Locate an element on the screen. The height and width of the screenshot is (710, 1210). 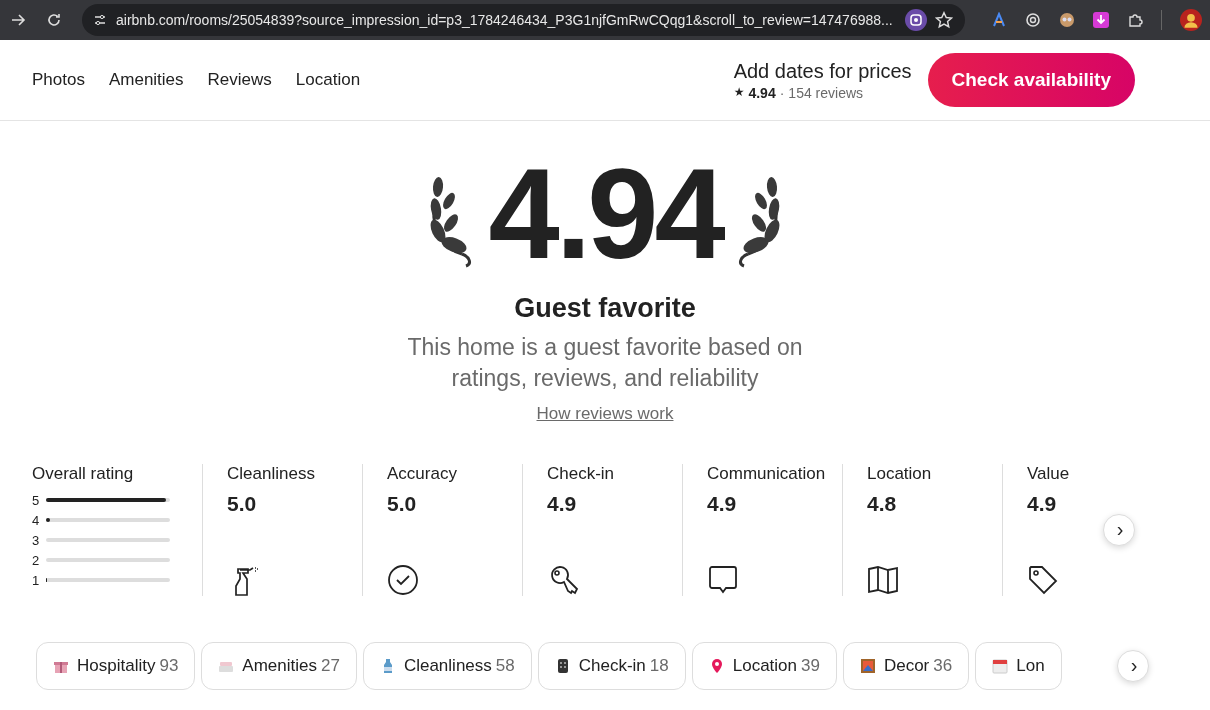
category-label: Accuracy is located at coordinates (422, 474).